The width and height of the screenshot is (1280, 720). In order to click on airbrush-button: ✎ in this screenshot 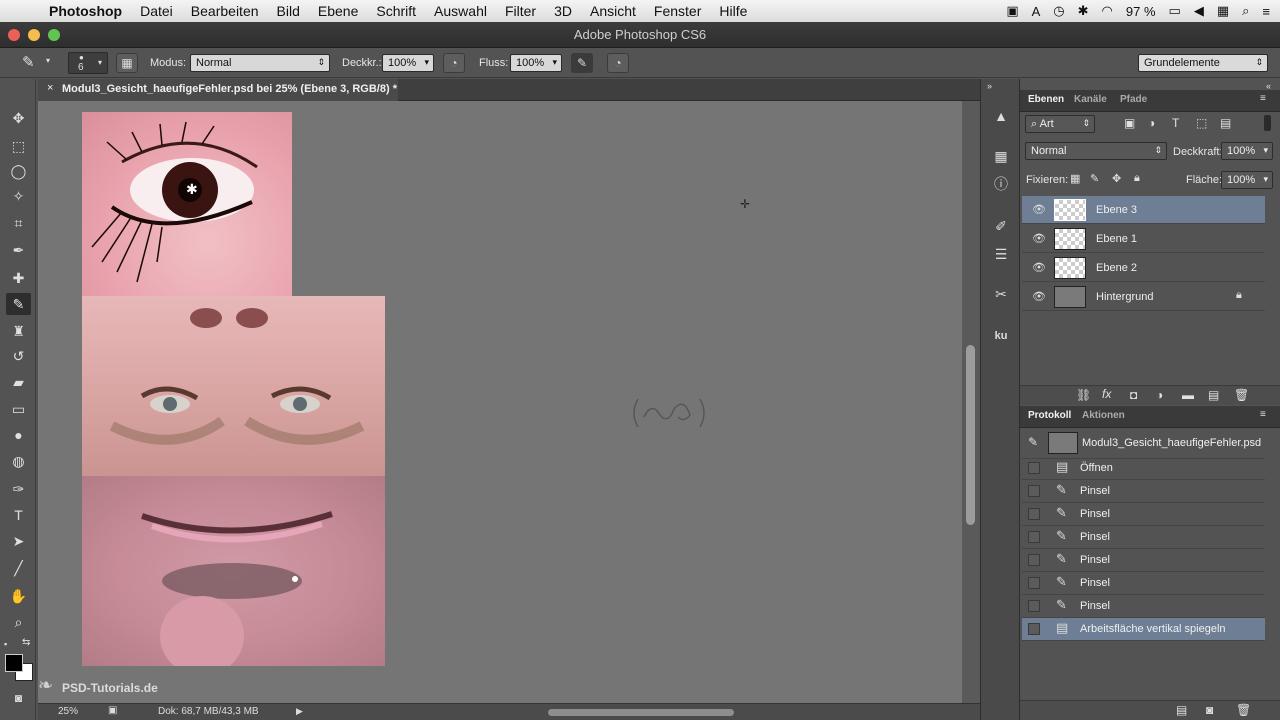, I will do `click(582, 63)`.